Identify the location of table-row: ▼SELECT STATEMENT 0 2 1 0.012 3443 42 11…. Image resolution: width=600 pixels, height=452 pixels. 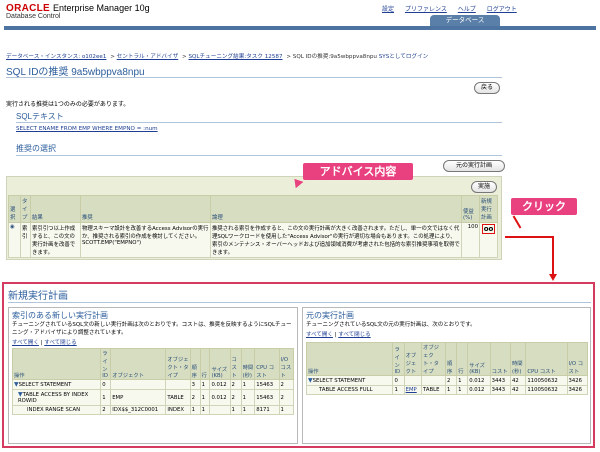
(447, 380).